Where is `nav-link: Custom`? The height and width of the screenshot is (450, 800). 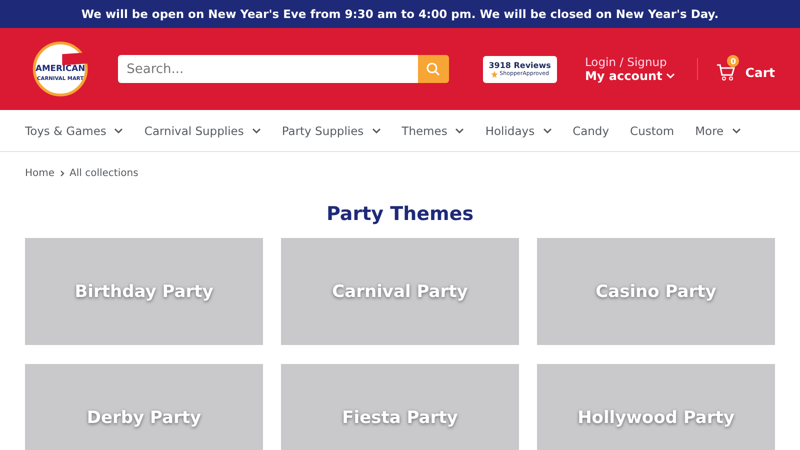 nav-link: Custom is located at coordinates (652, 131).